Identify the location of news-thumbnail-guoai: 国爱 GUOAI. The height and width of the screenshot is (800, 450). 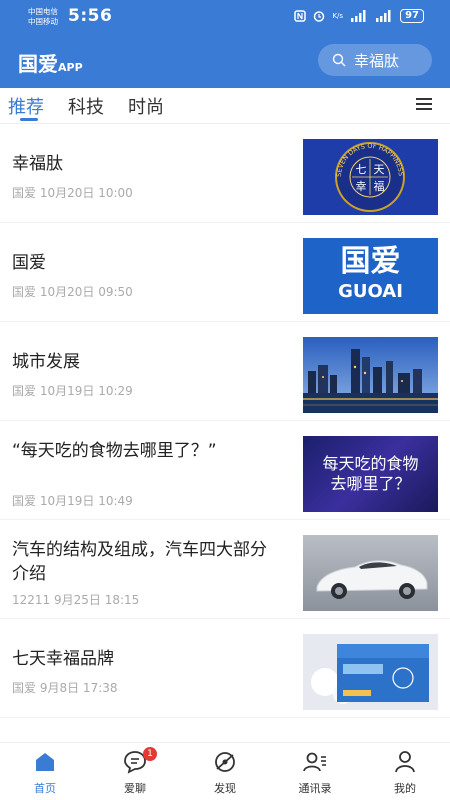
(370, 276).